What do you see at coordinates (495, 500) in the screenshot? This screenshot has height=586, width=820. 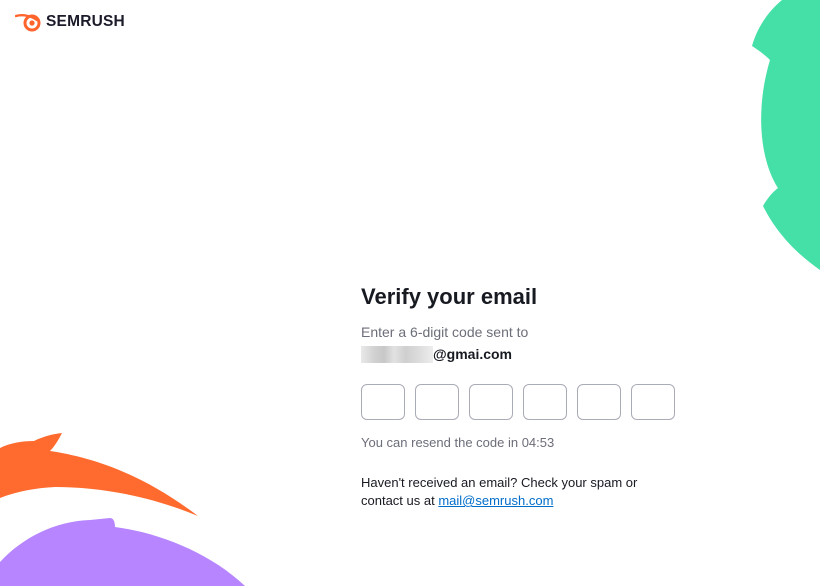 I see `contact-email-link: mail@semrush.com` at bounding box center [495, 500].